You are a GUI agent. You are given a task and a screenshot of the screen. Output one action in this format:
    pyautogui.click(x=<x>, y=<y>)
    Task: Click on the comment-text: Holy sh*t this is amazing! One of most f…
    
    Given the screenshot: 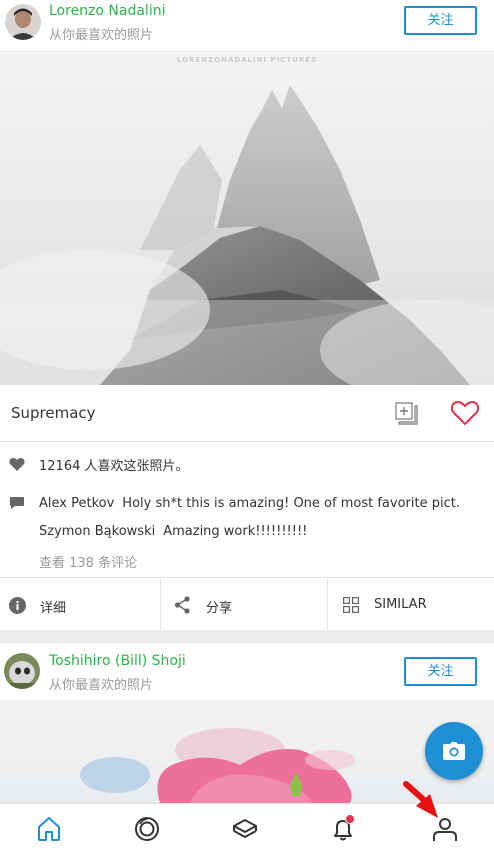 What is the action you would take?
    pyautogui.click(x=291, y=503)
    